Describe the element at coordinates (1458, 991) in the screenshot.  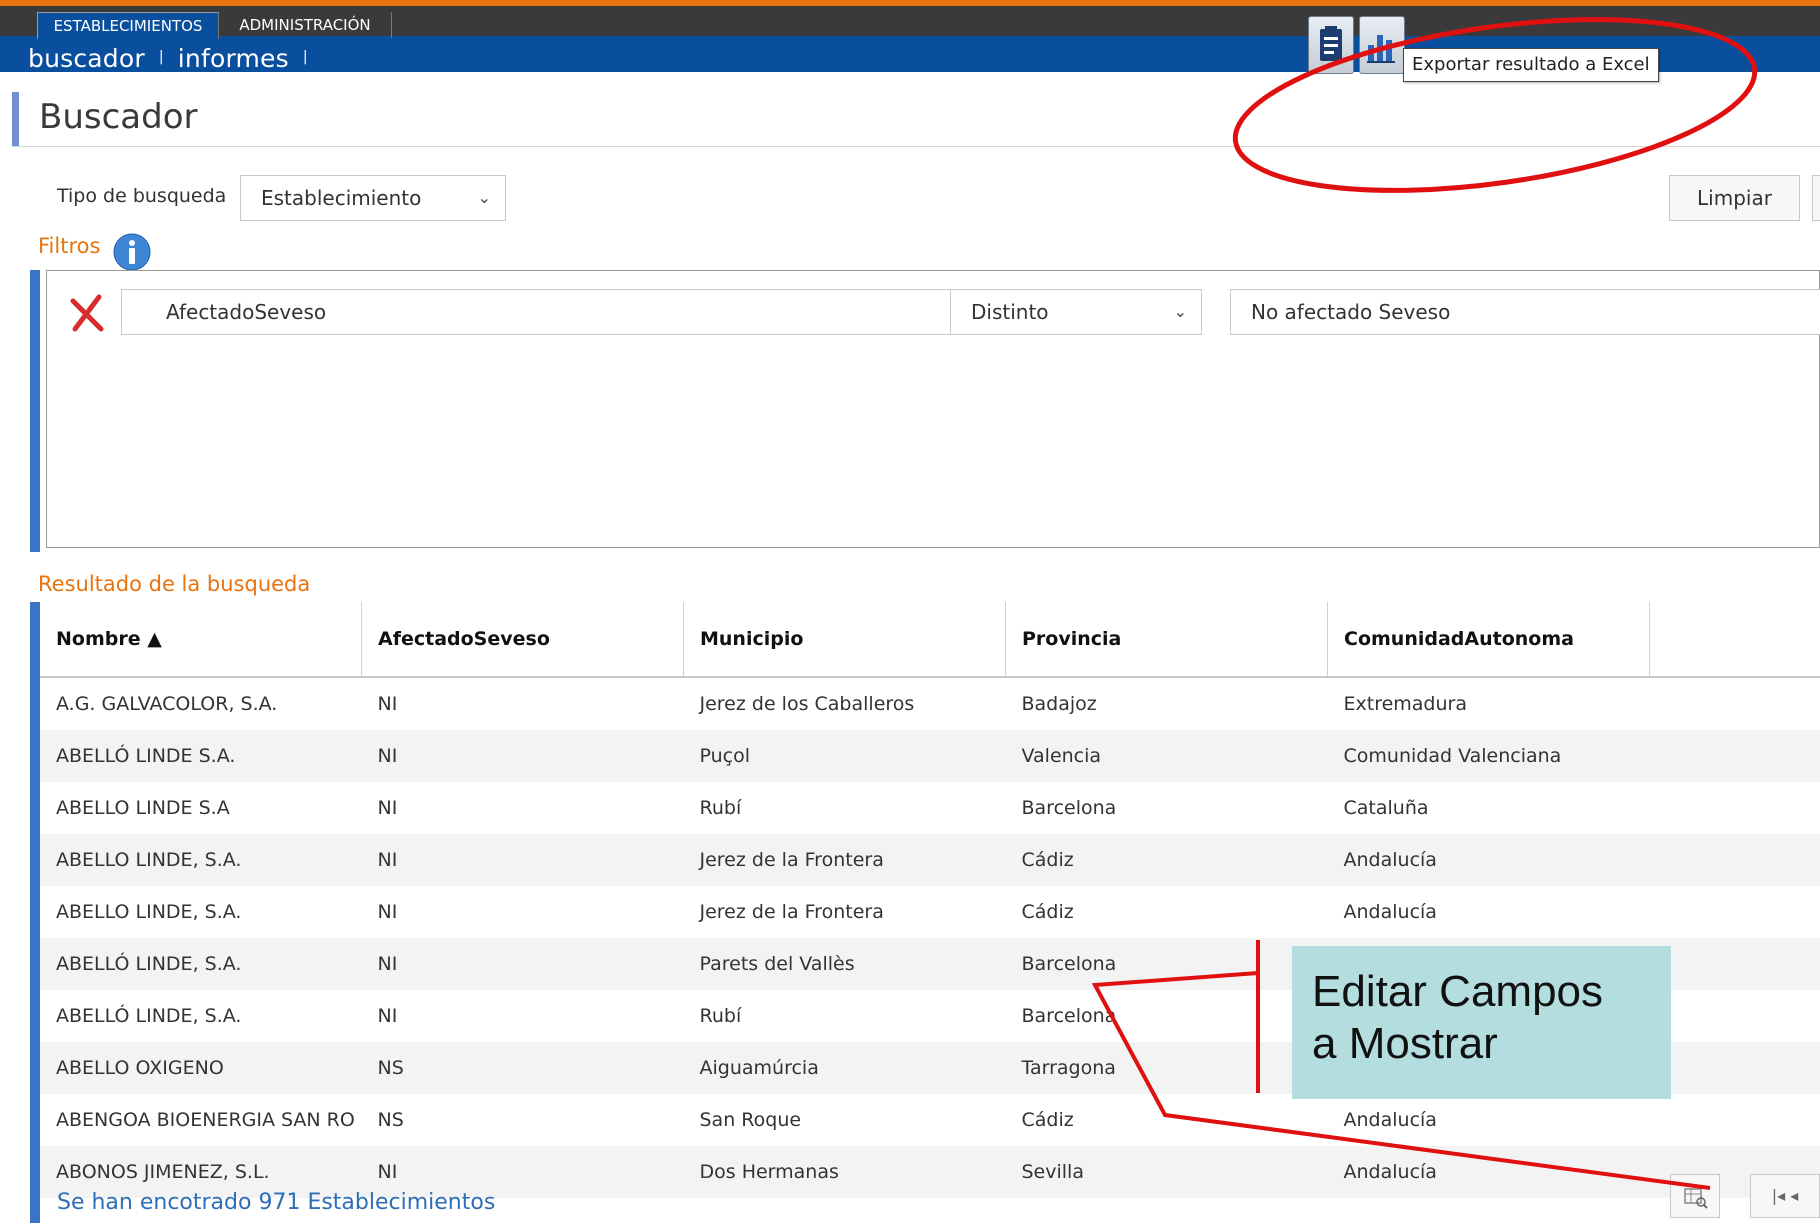
I see `callout-line-1: Editar Campos` at that location.